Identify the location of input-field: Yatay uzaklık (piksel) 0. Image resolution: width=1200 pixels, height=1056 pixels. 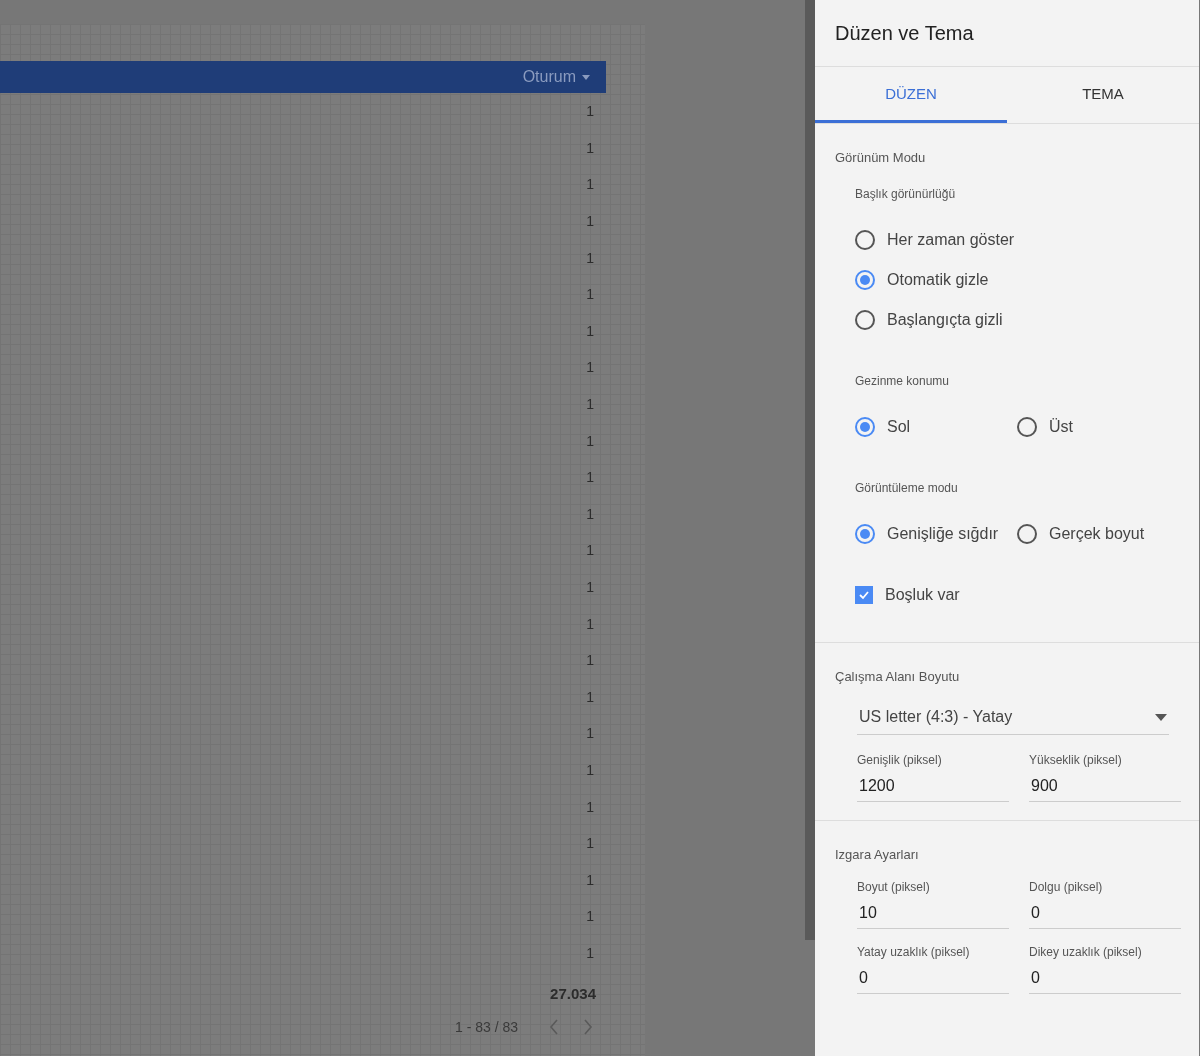
(933, 969).